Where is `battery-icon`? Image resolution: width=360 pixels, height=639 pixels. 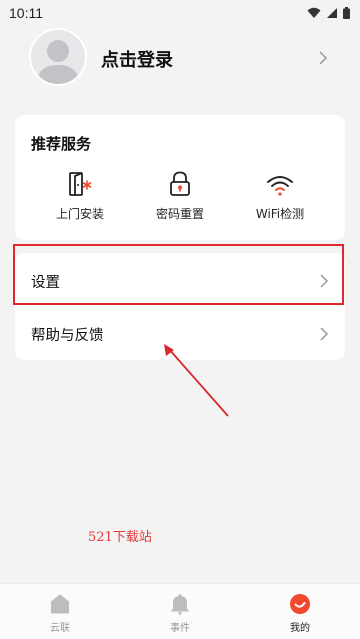 battery-icon is located at coordinates (346, 13).